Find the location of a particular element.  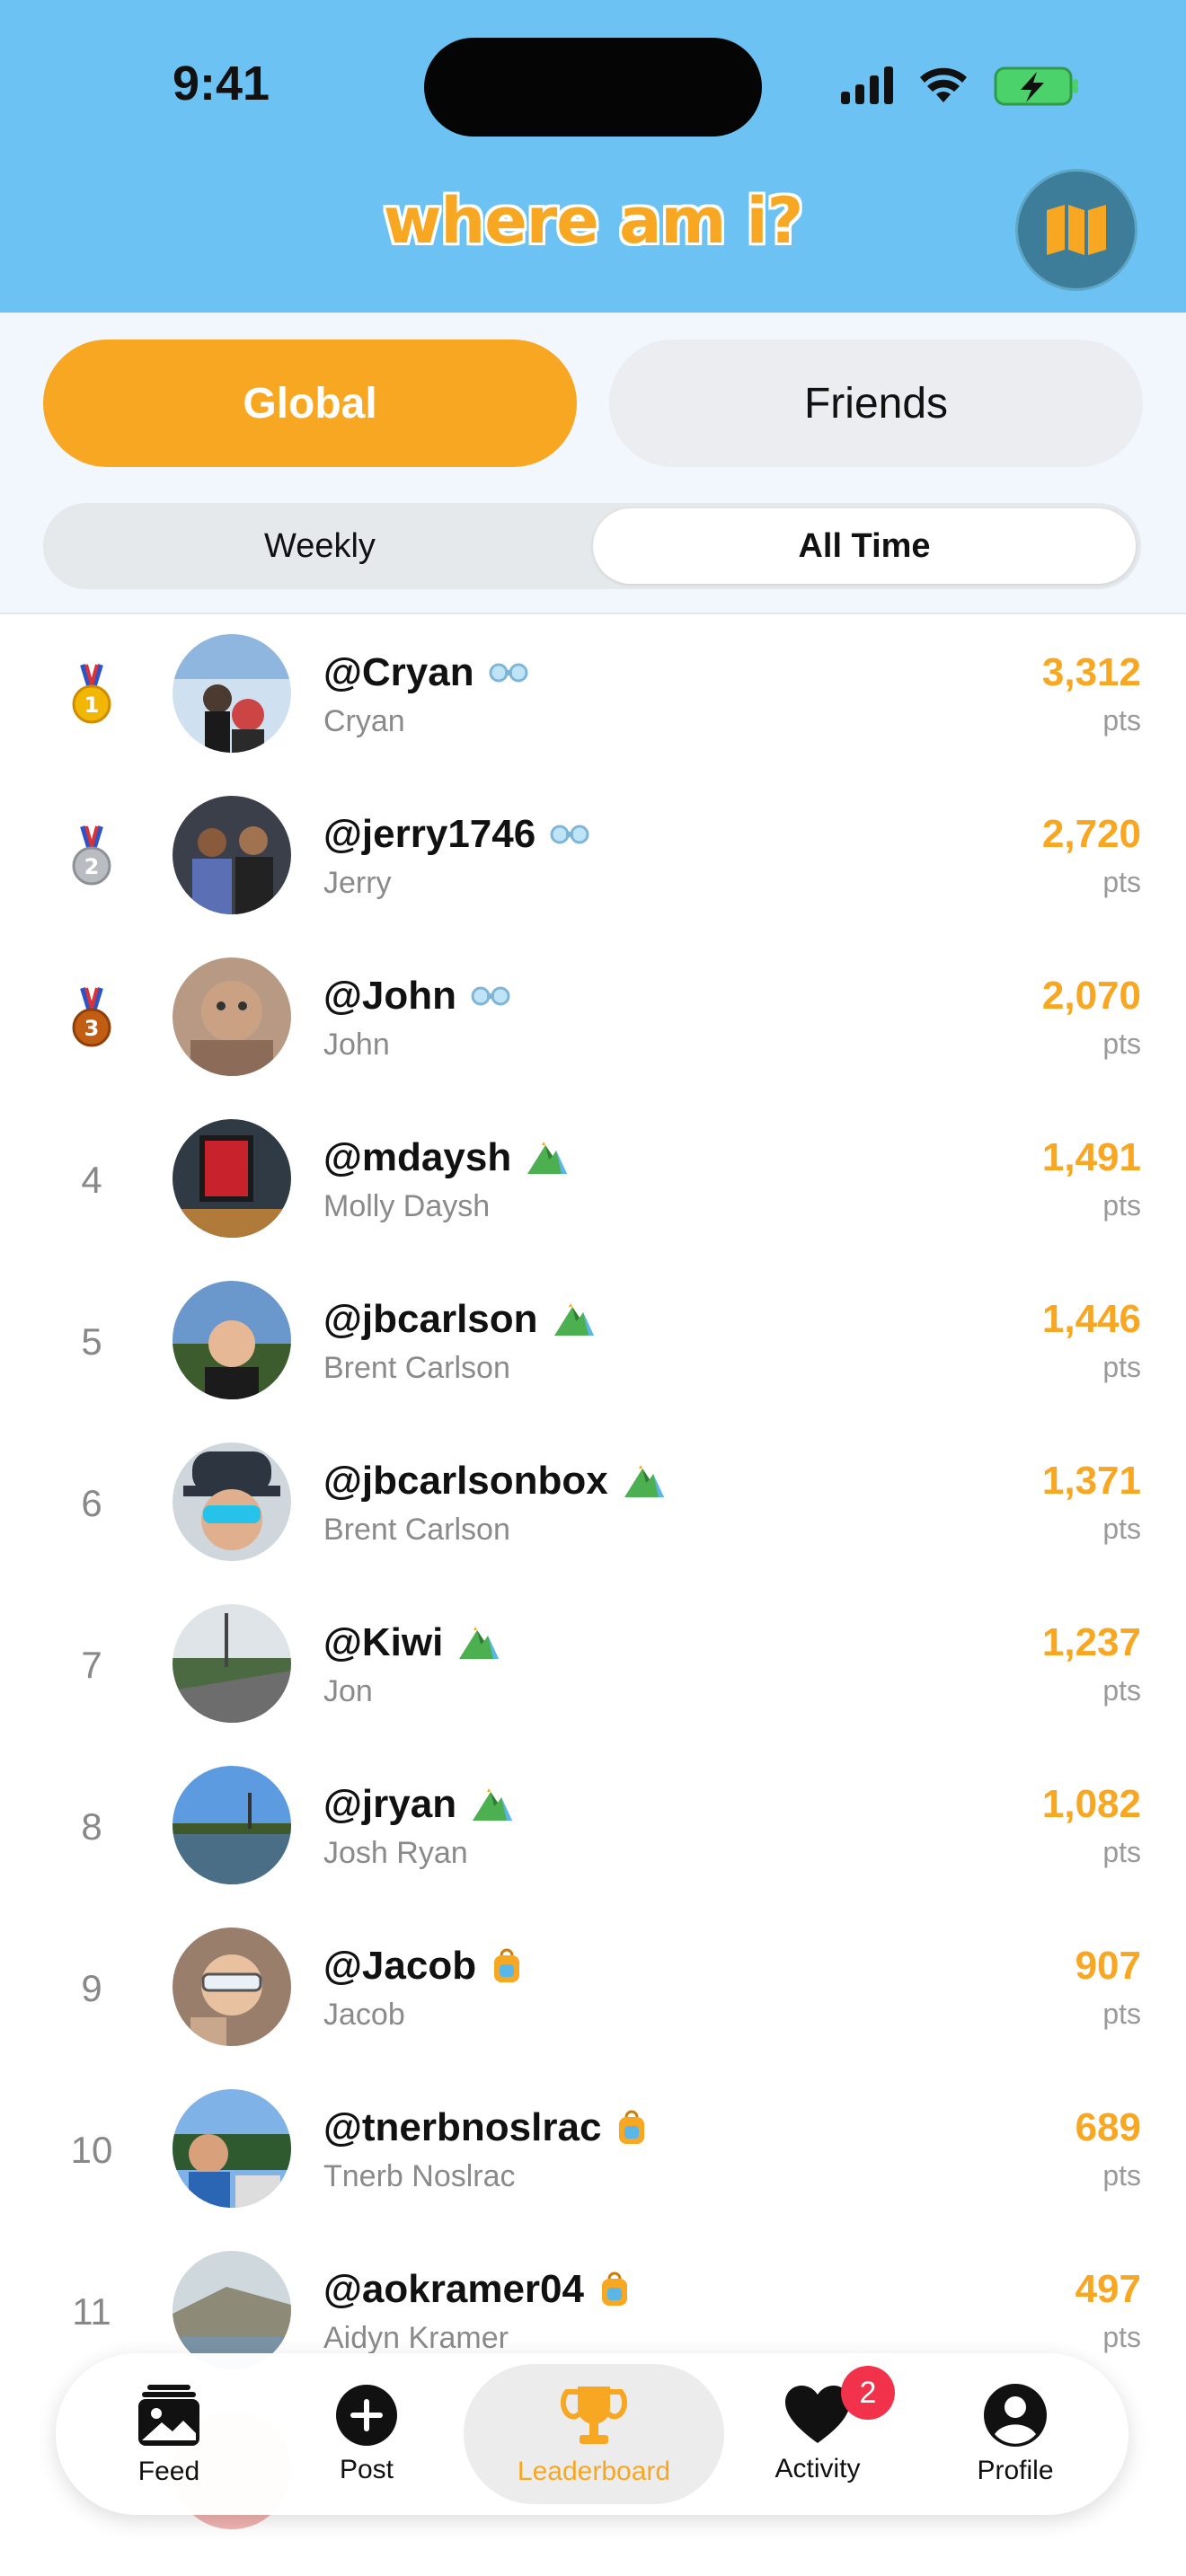

rank-medal: 1 is located at coordinates (91, 695).